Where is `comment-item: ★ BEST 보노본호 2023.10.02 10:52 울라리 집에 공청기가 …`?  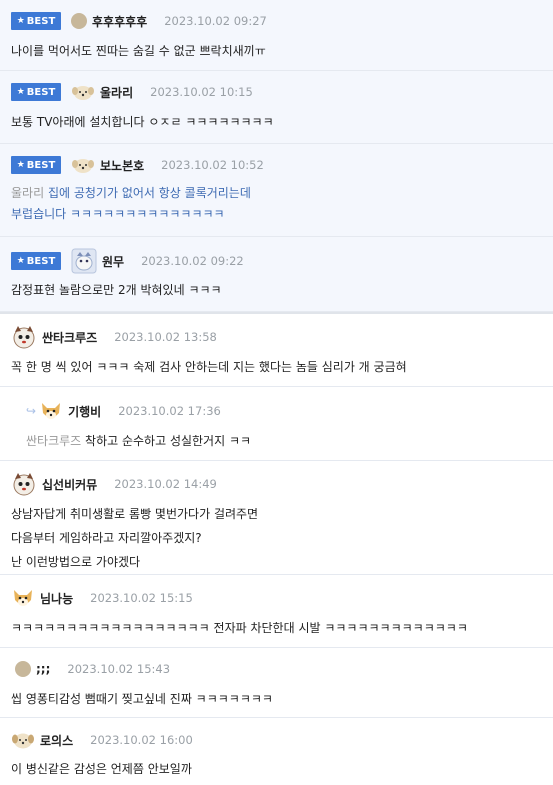 comment-item: ★ BEST 보노본호 2023.10.02 10:52 울라리 집에 공청기가 … is located at coordinates (276, 190).